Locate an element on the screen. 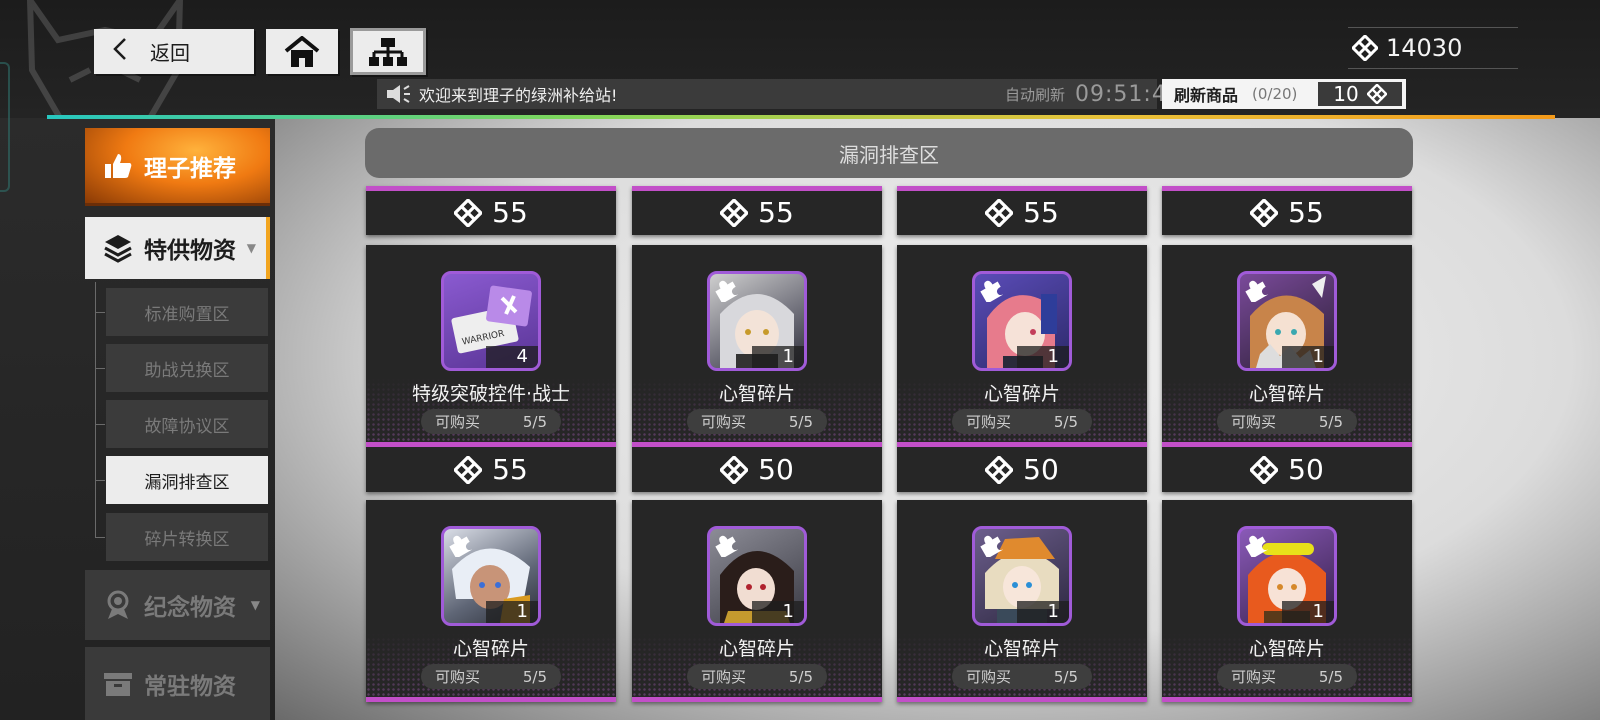  announcement-text: 欢迎来到理子的绿洲补给站! is located at coordinates (518, 95).